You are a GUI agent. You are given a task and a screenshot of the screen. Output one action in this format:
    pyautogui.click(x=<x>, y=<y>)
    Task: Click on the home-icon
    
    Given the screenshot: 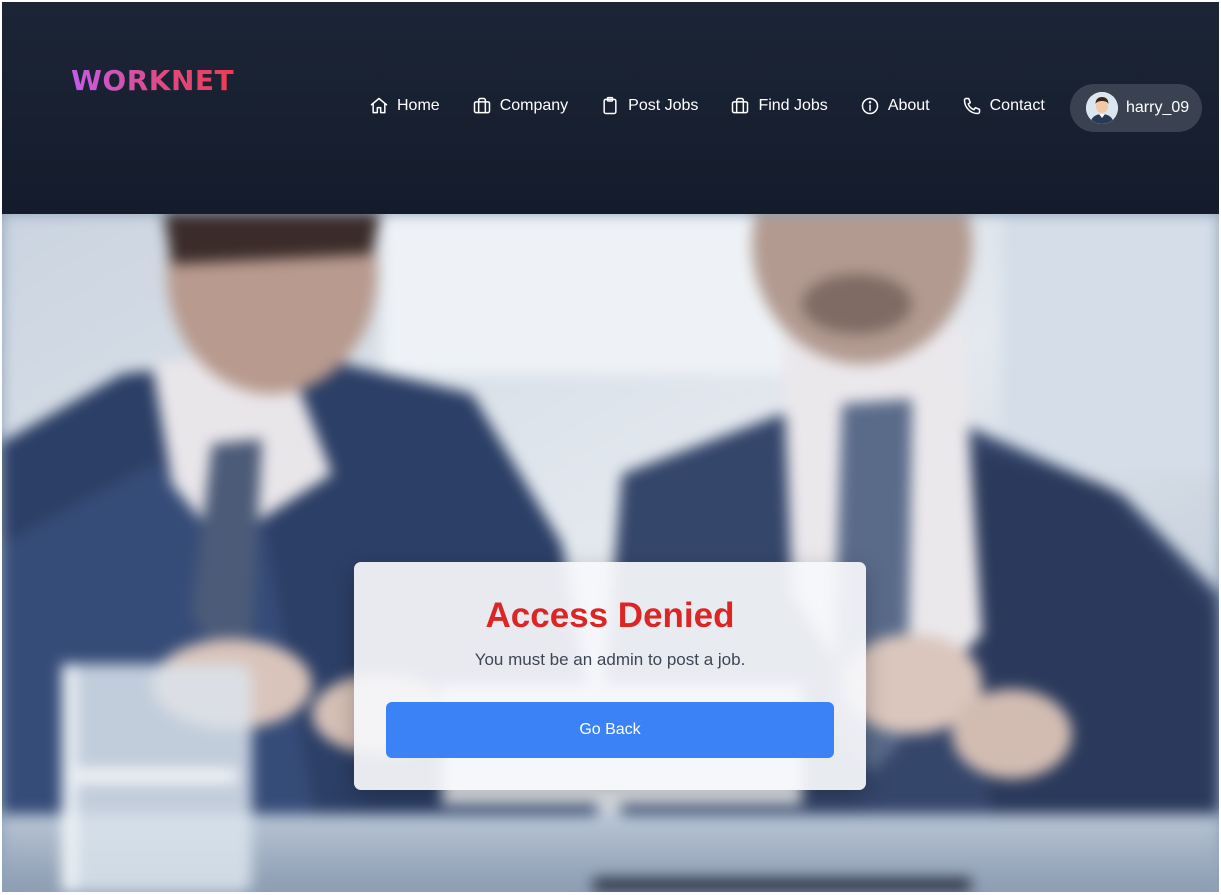 What is the action you would take?
    pyautogui.click(x=379, y=105)
    